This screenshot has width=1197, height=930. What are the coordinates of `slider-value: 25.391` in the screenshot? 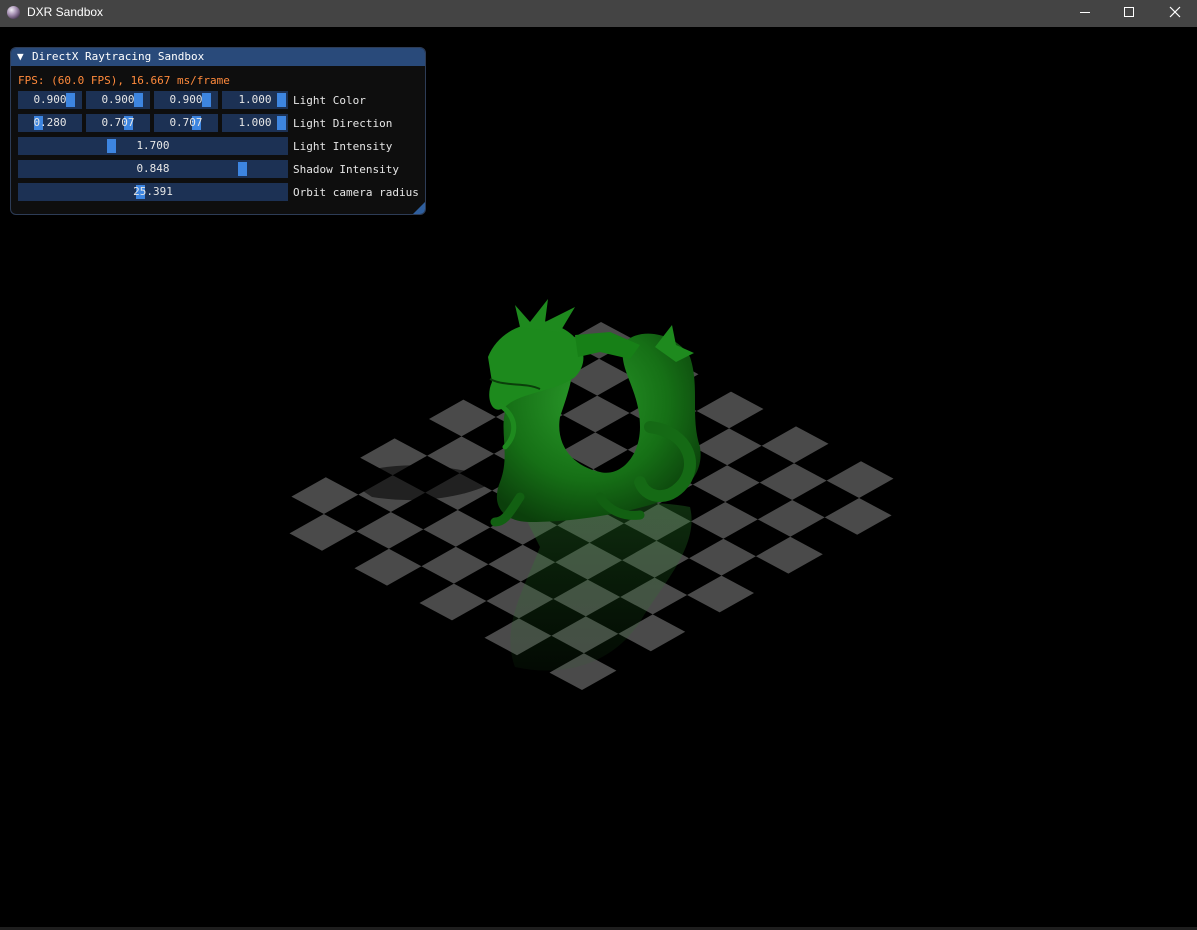 It's located at (153, 191).